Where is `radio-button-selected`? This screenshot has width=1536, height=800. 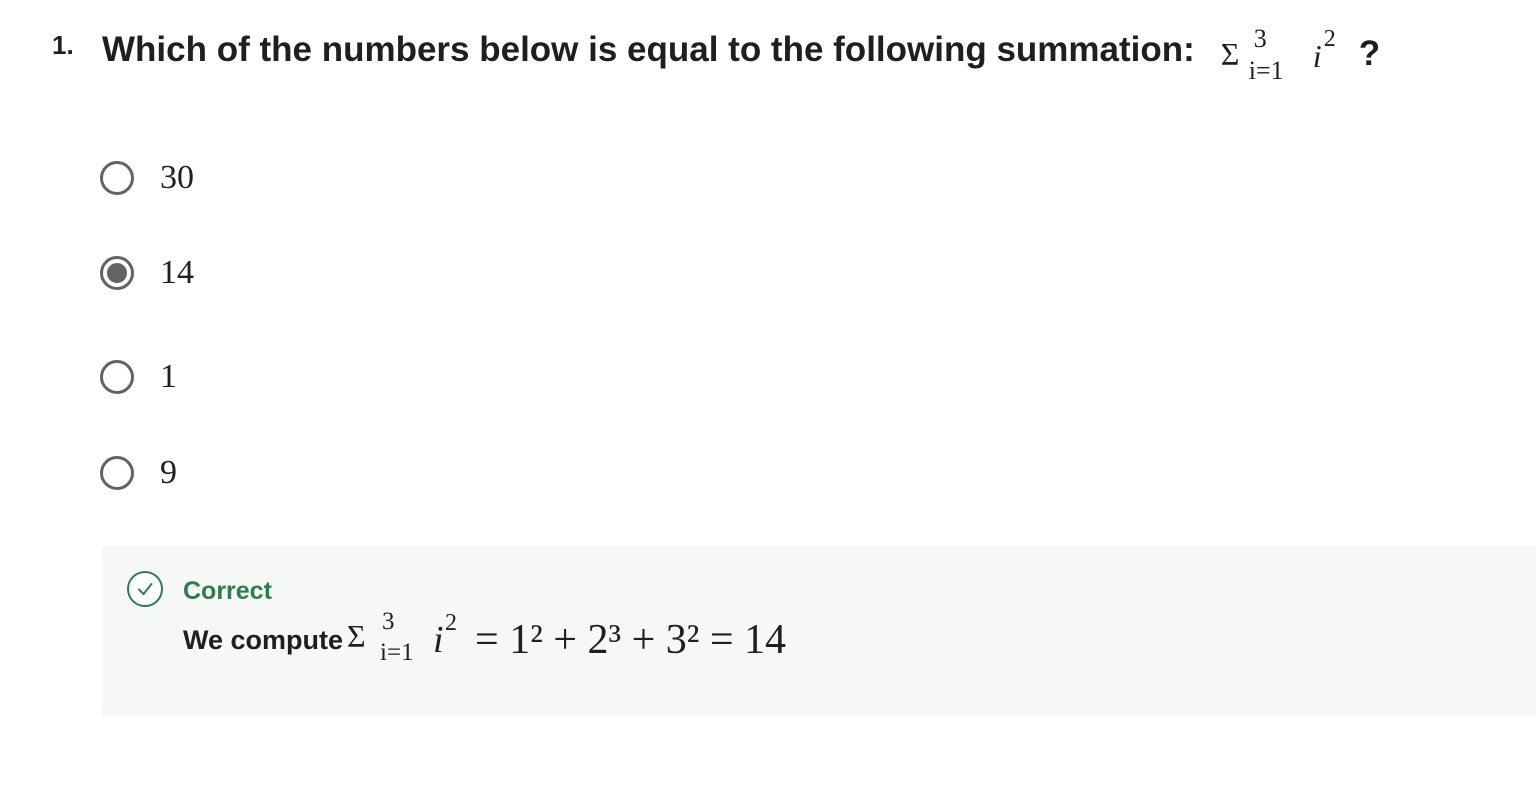
radio-button-selected is located at coordinates (117, 273).